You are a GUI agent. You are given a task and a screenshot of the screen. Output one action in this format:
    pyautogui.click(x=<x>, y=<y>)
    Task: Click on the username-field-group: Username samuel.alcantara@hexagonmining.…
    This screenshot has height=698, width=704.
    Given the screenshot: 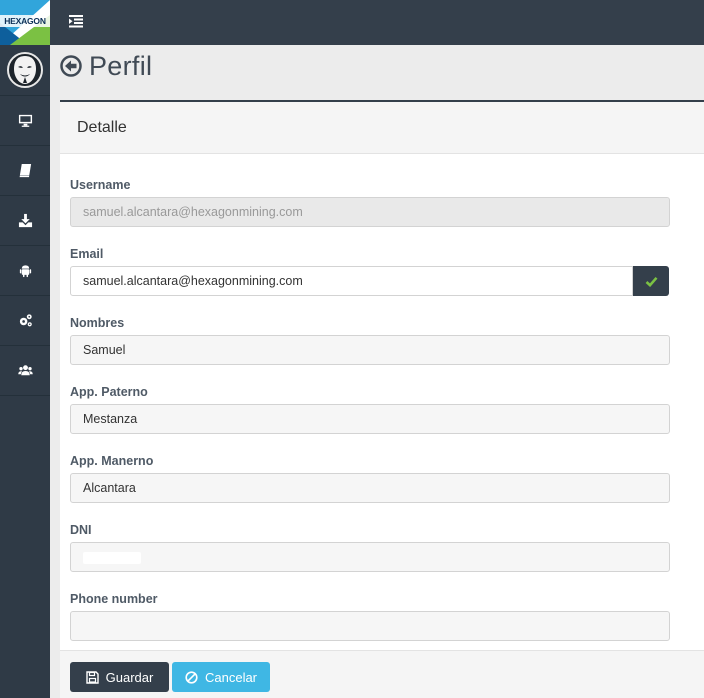 What is the action you would take?
    pyautogui.click(x=370, y=202)
    